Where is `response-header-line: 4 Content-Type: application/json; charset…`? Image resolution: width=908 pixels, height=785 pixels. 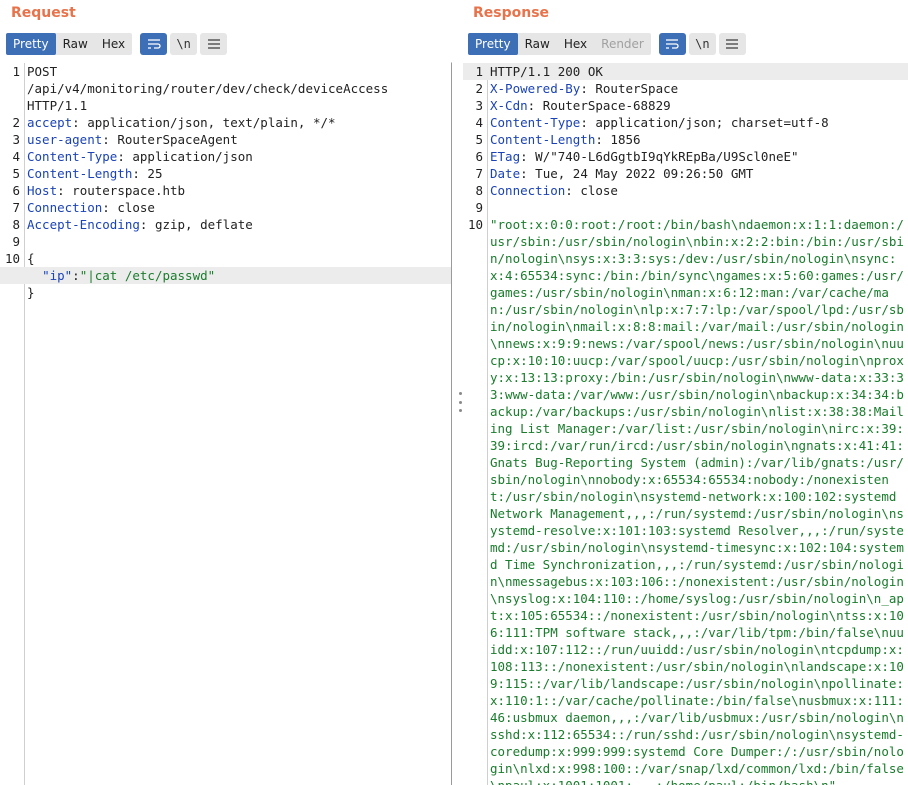
response-header-line: 4 Content-Type: application/json; charset… is located at coordinates (652, 122).